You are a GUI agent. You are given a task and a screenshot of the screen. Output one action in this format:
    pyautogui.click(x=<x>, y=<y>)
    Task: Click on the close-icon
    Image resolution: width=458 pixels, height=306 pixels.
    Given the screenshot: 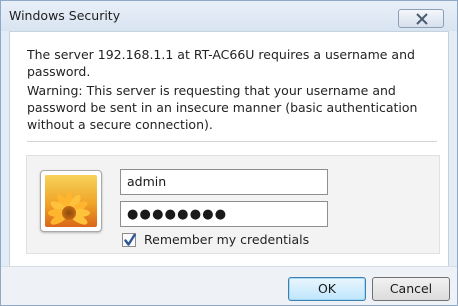 What is the action you would take?
    pyautogui.click(x=422, y=19)
    